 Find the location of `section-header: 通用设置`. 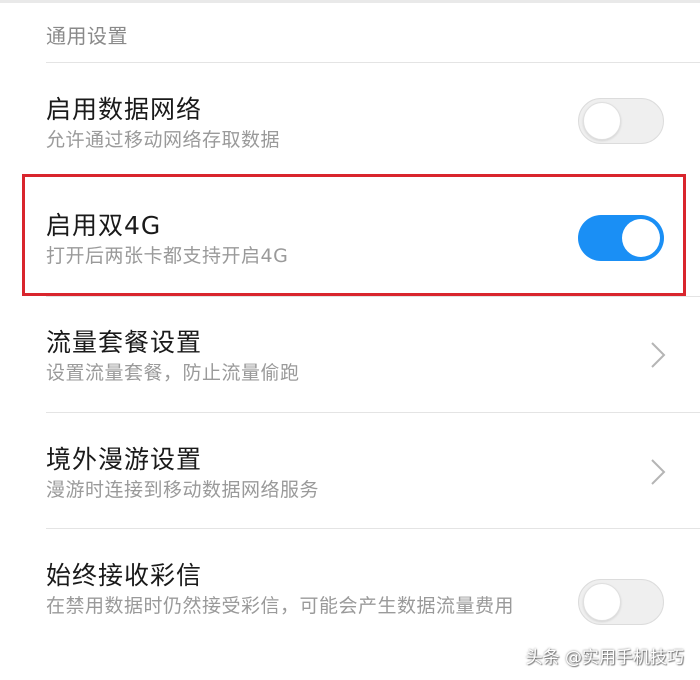

section-header: 通用设置 is located at coordinates (87, 36).